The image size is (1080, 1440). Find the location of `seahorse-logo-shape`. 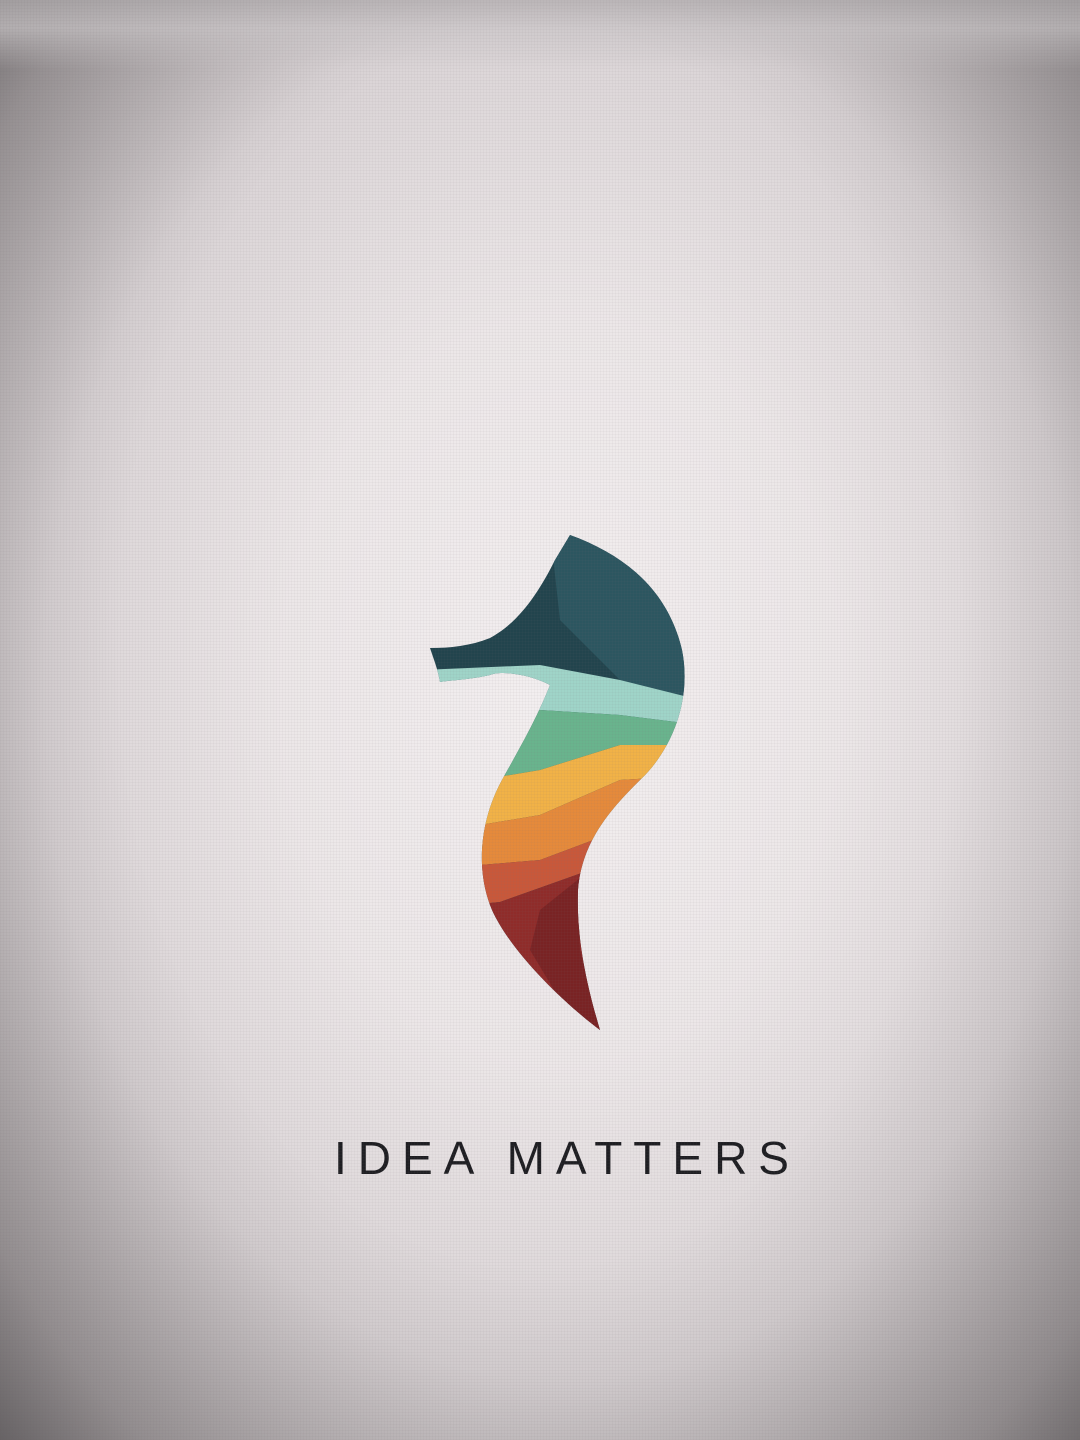

seahorse-logo-shape is located at coordinates (557, 782).